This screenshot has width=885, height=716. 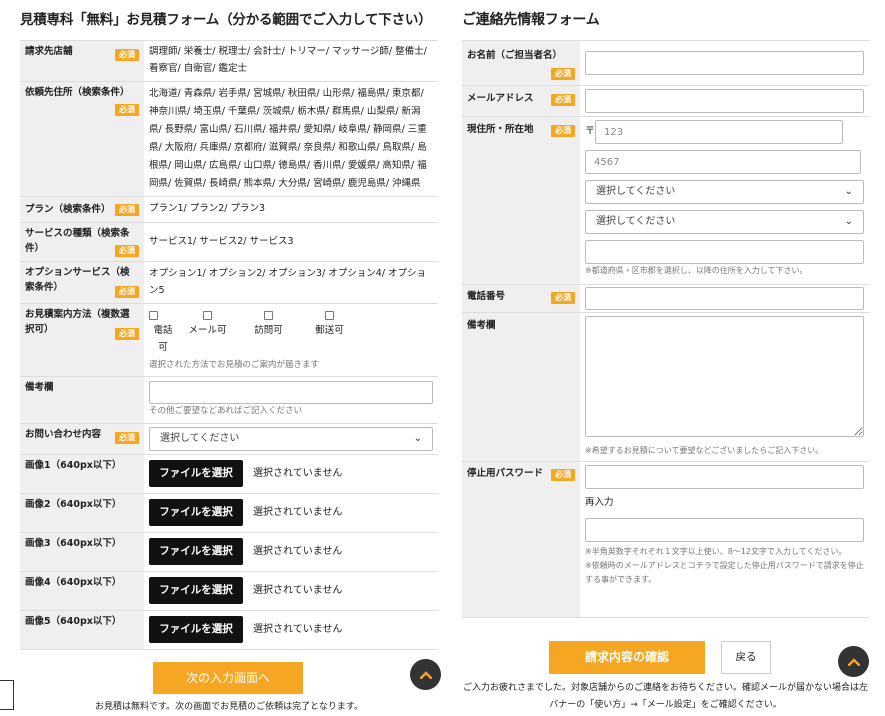 I want to click on password-note-1: ※半角英数字それぞれ１文字以上使い、8～12文字で入力してください。, so click(x=716, y=551).